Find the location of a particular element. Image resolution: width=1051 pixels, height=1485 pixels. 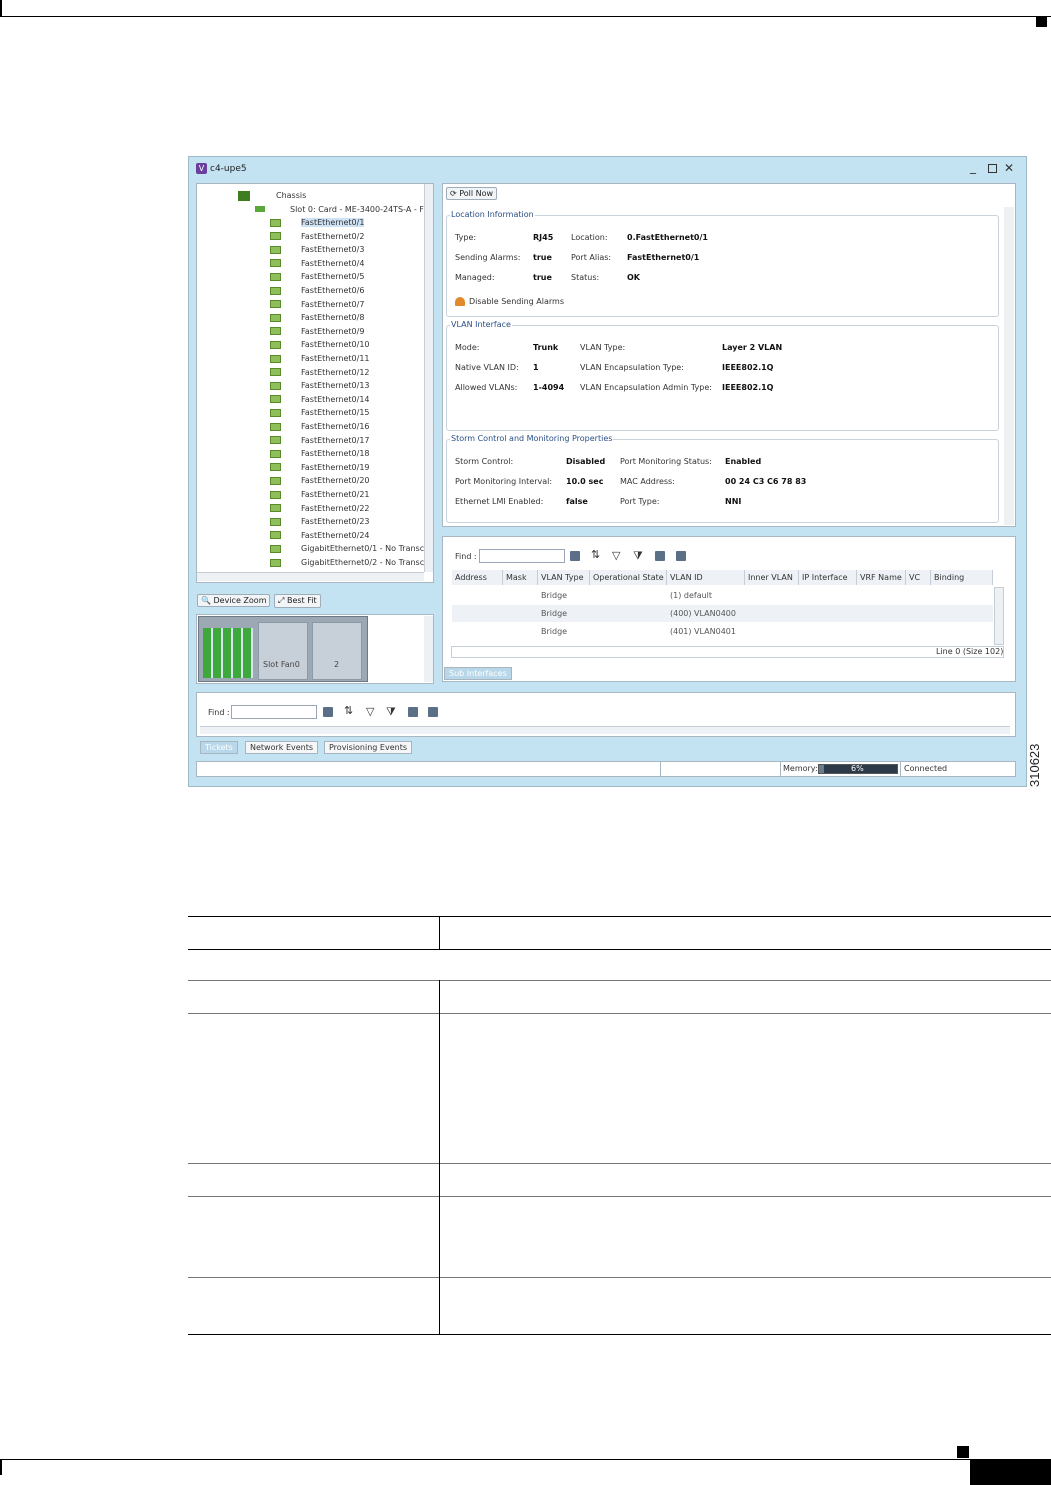

tree-item-port: FastEthernet0/2 is located at coordinates (317, 238).